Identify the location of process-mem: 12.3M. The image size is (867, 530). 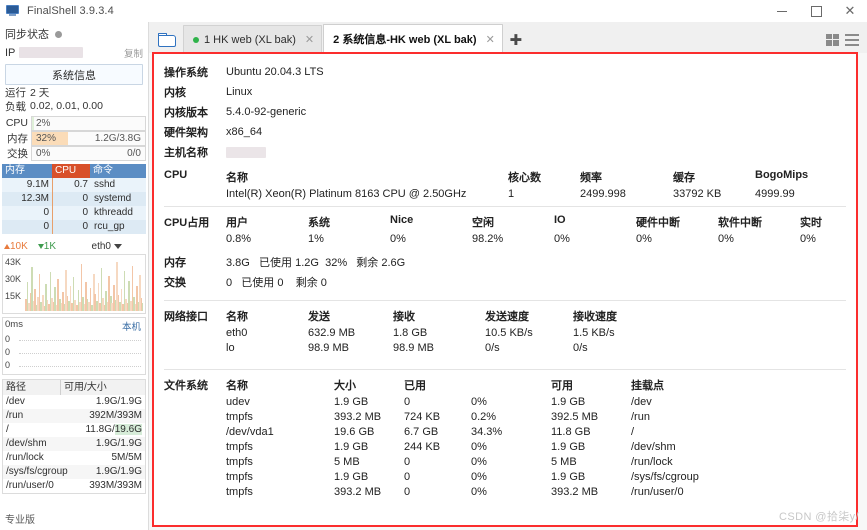
(27, 199).